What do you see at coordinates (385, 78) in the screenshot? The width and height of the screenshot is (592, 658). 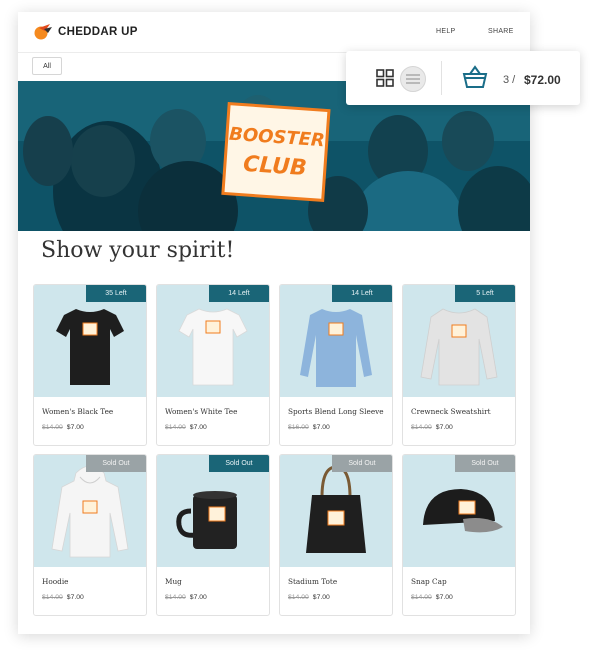 I see `grid-view-icon` at bounding box center [385, 78].